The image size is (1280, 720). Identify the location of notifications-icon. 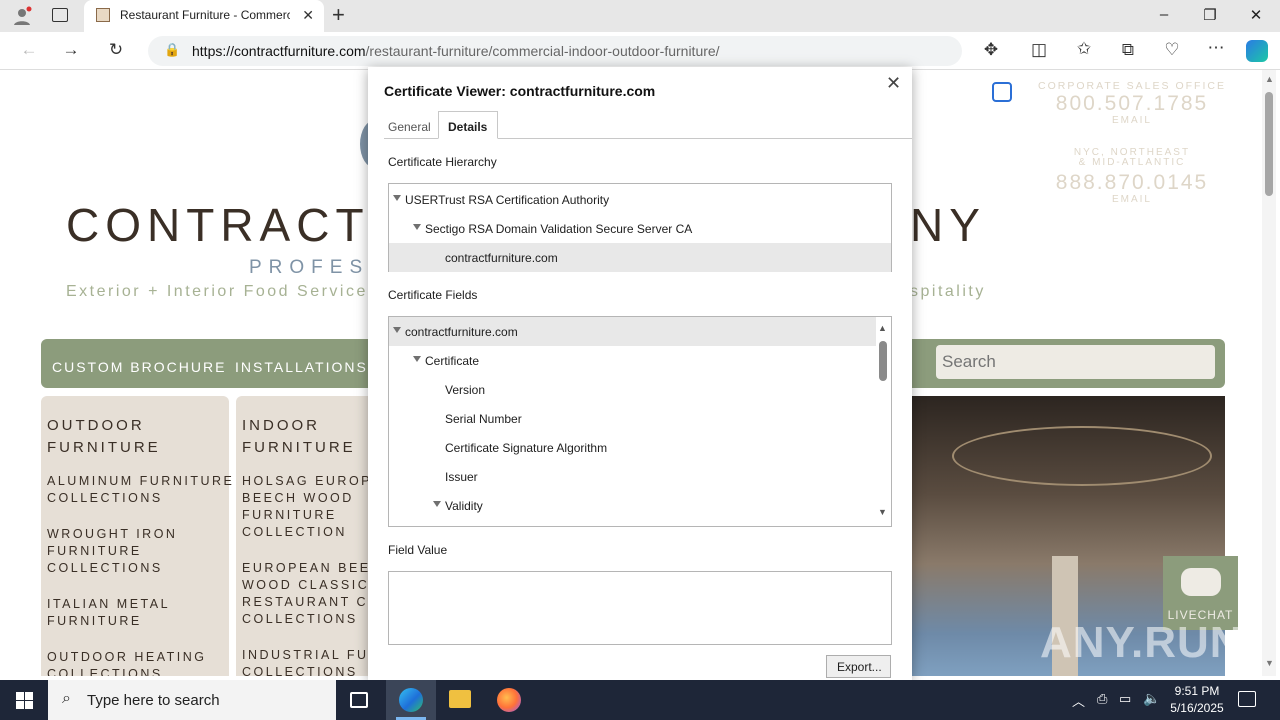
(1247, 699).